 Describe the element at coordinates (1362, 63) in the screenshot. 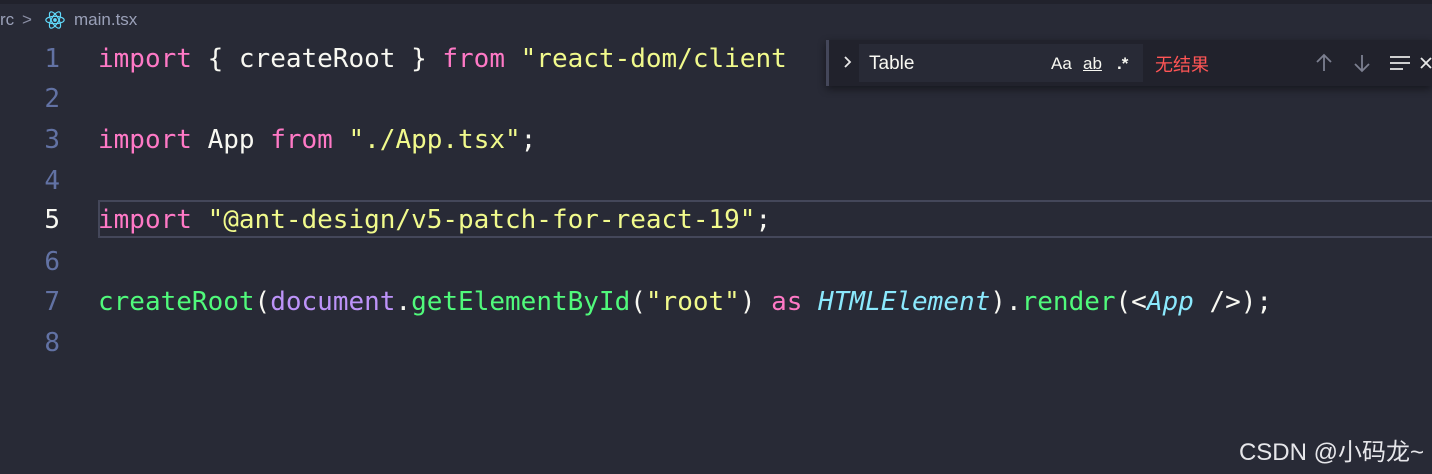

I see `arrow-down-icon` at that location.